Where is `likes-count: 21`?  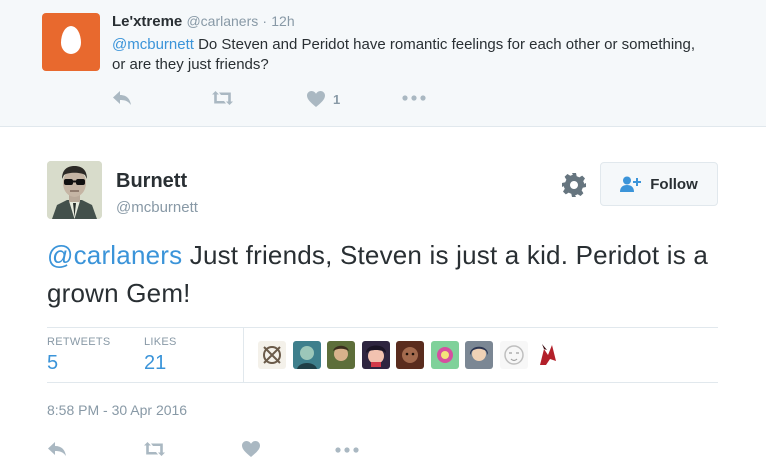 likes-count: 21 is located at coordinates (155, 363).